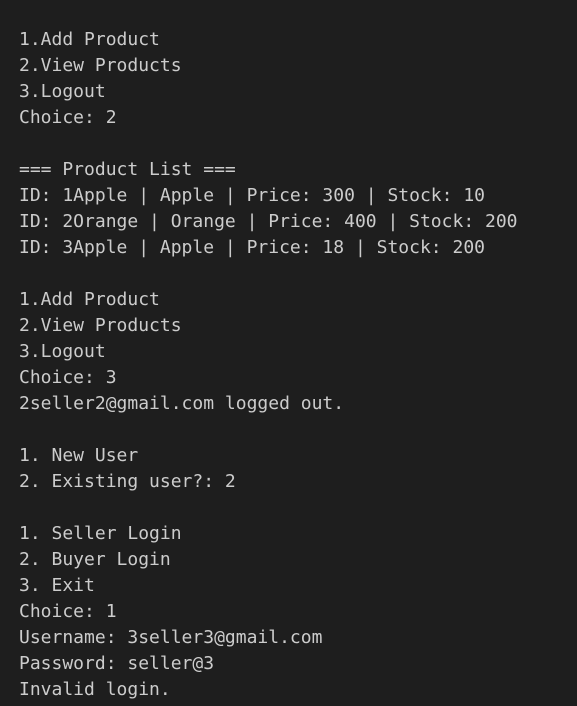  I want to click on choice-prompt-line: Choice: 1, so click(68, 611).